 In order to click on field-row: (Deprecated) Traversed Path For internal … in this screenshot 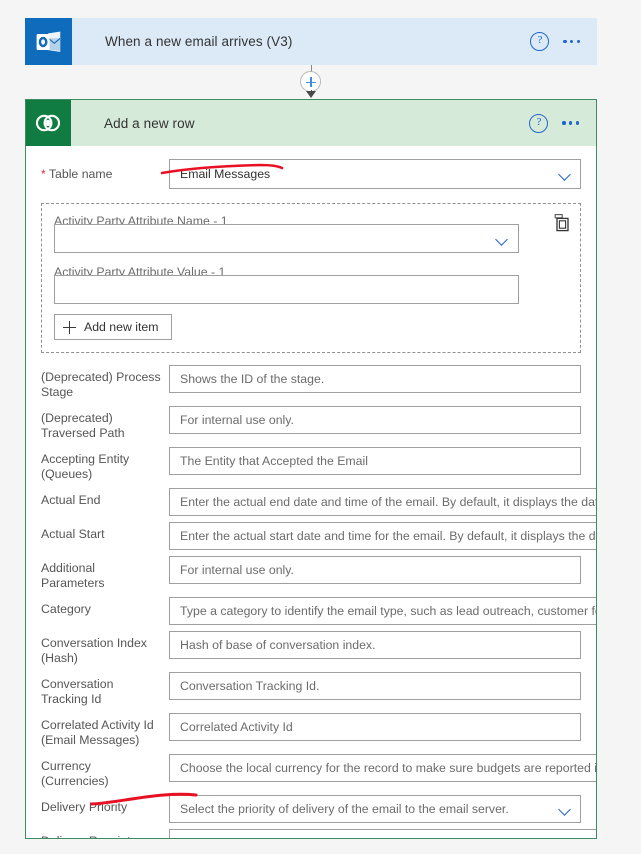, I will do `click(311, 423)`.